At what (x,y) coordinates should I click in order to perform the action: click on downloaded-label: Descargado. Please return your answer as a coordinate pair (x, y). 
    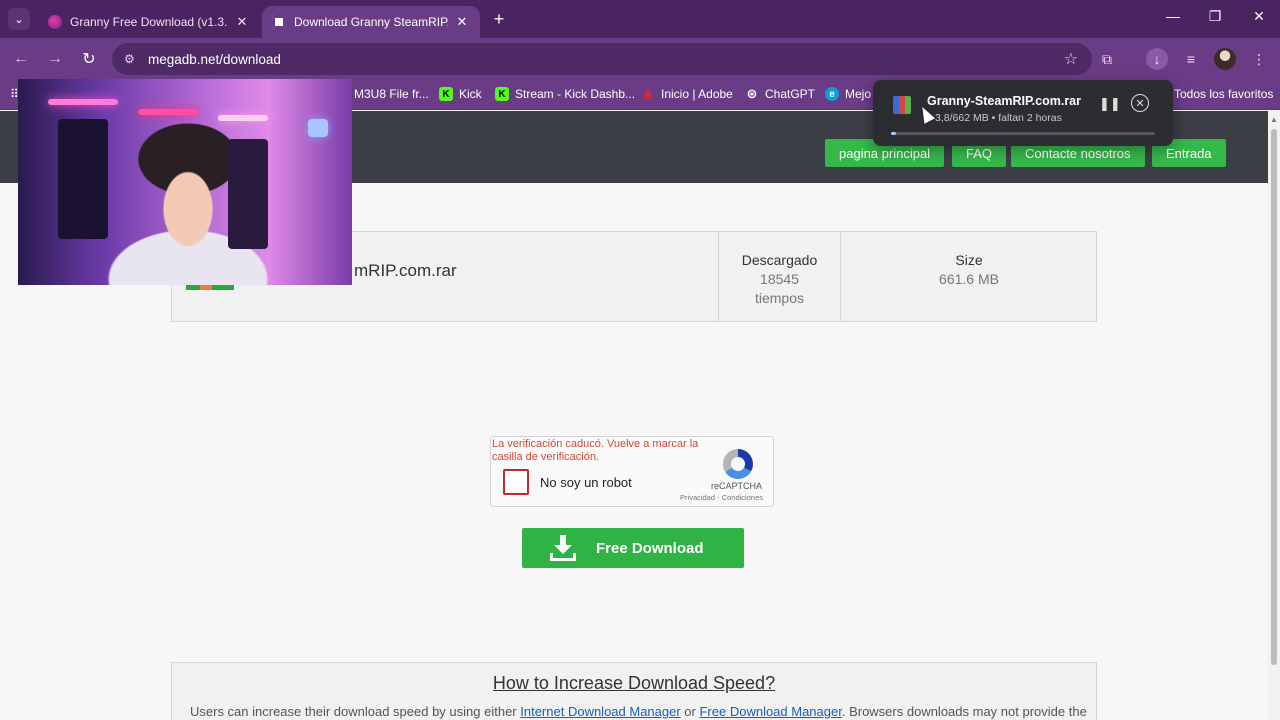
    Looking at the image, I should click on (779, 260).